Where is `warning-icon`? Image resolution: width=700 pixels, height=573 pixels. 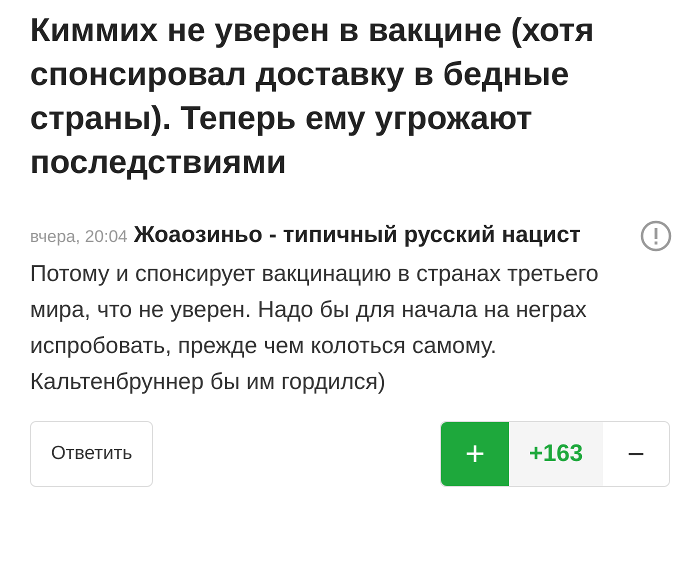
warning-icon is located at coordinates (656, 236).